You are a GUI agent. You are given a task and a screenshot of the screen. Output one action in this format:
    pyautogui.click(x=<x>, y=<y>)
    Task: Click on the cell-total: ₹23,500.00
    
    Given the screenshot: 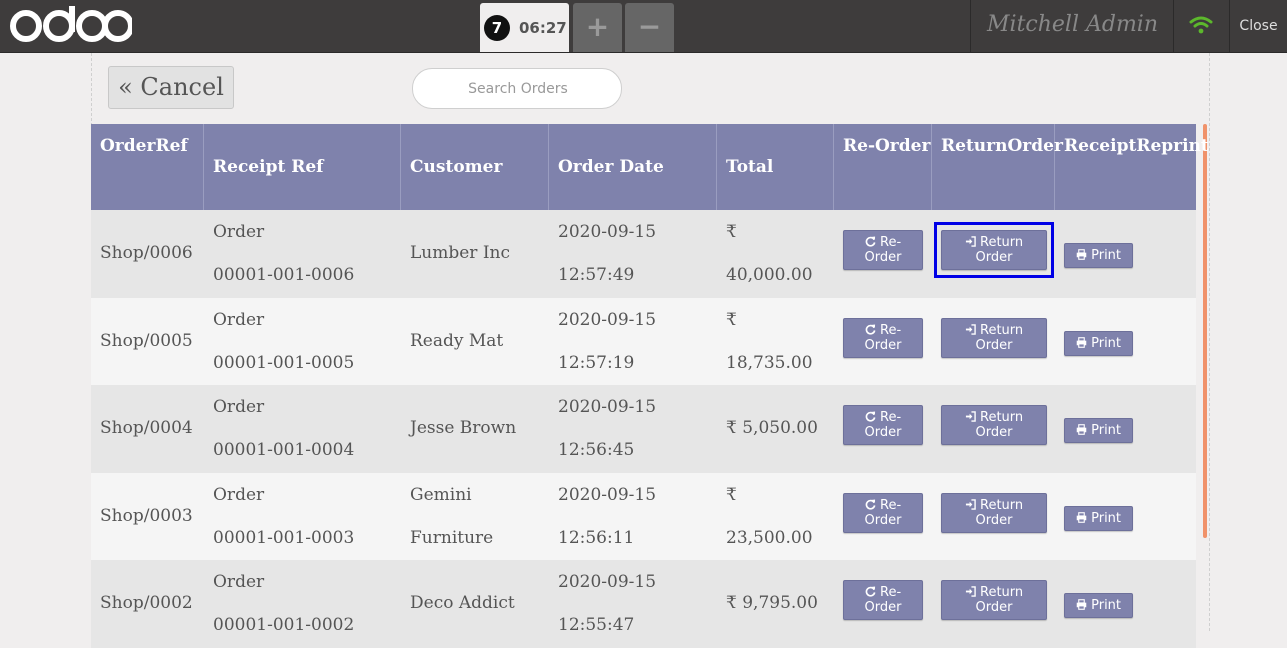 What is the action you would take?
    pyautogui.click(x=775, y=517)
    